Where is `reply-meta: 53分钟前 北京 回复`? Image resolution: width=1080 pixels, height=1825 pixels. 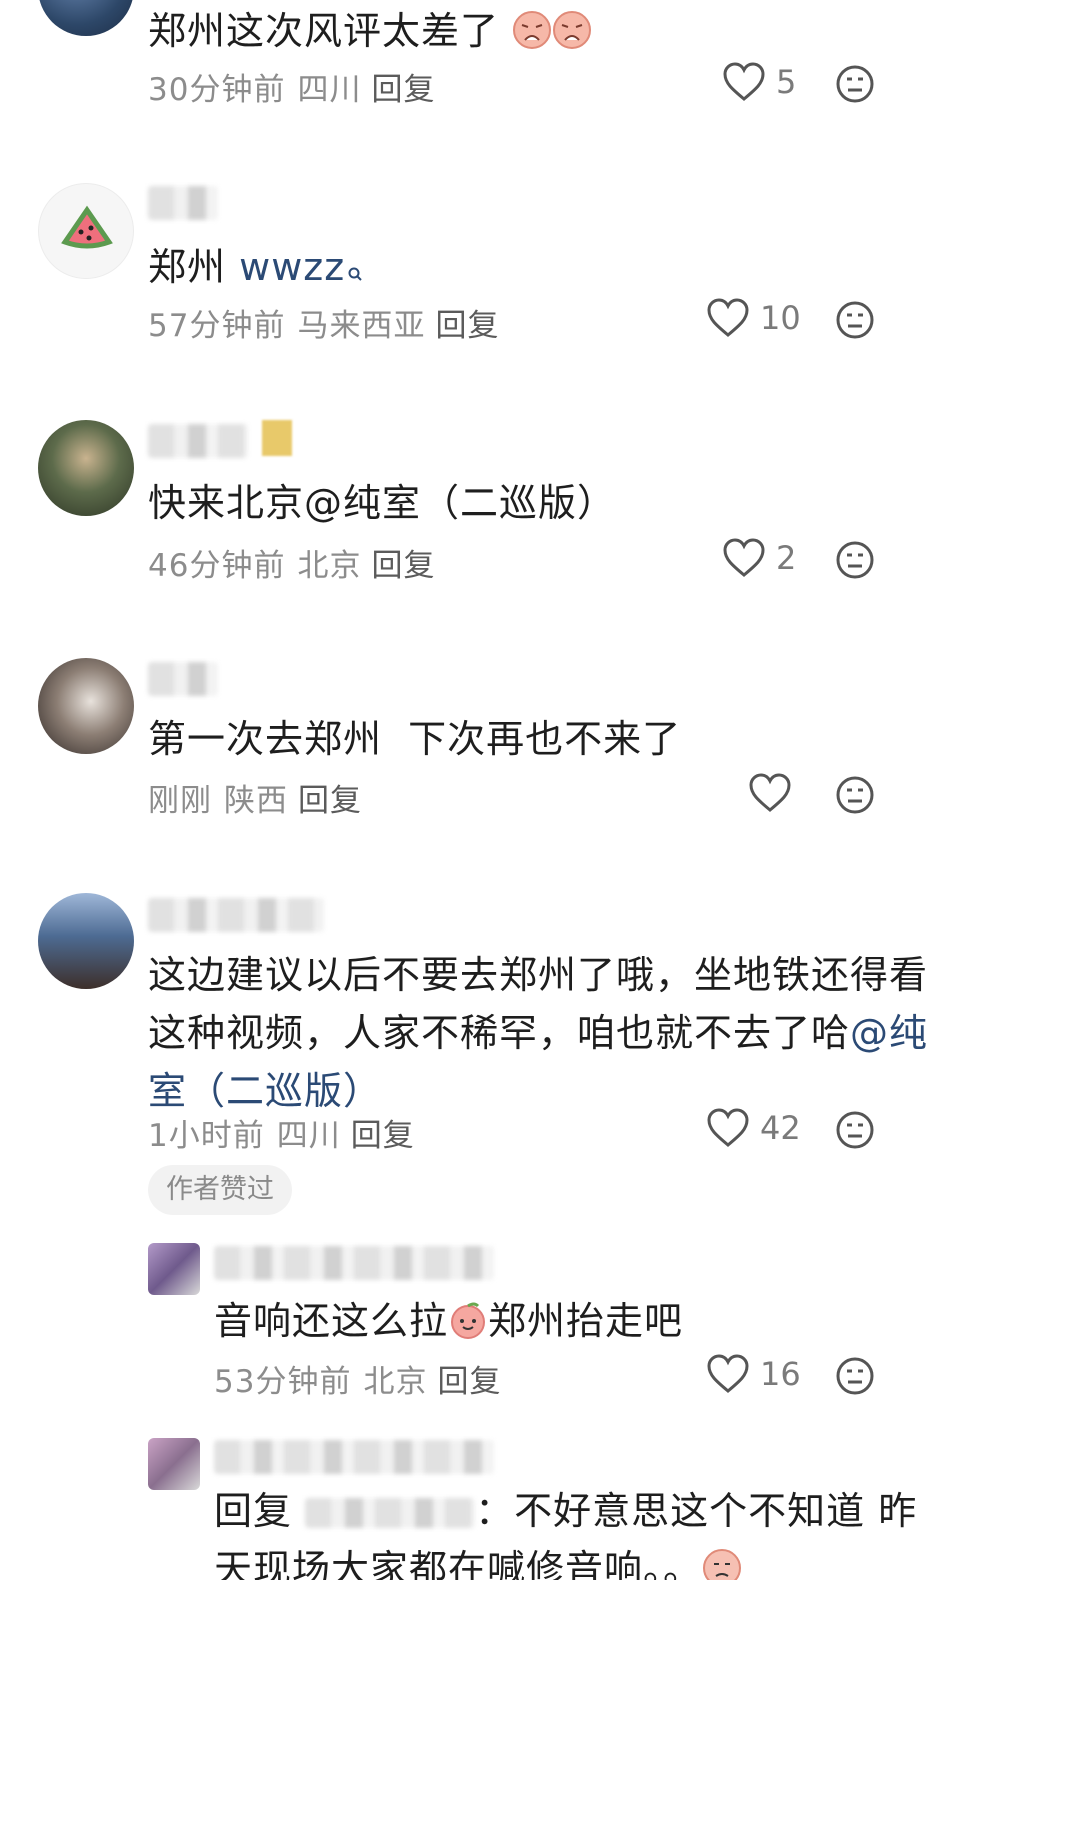 reply-meta: 53分钟前 北京 回复 is located at coordinates (357, 1378).